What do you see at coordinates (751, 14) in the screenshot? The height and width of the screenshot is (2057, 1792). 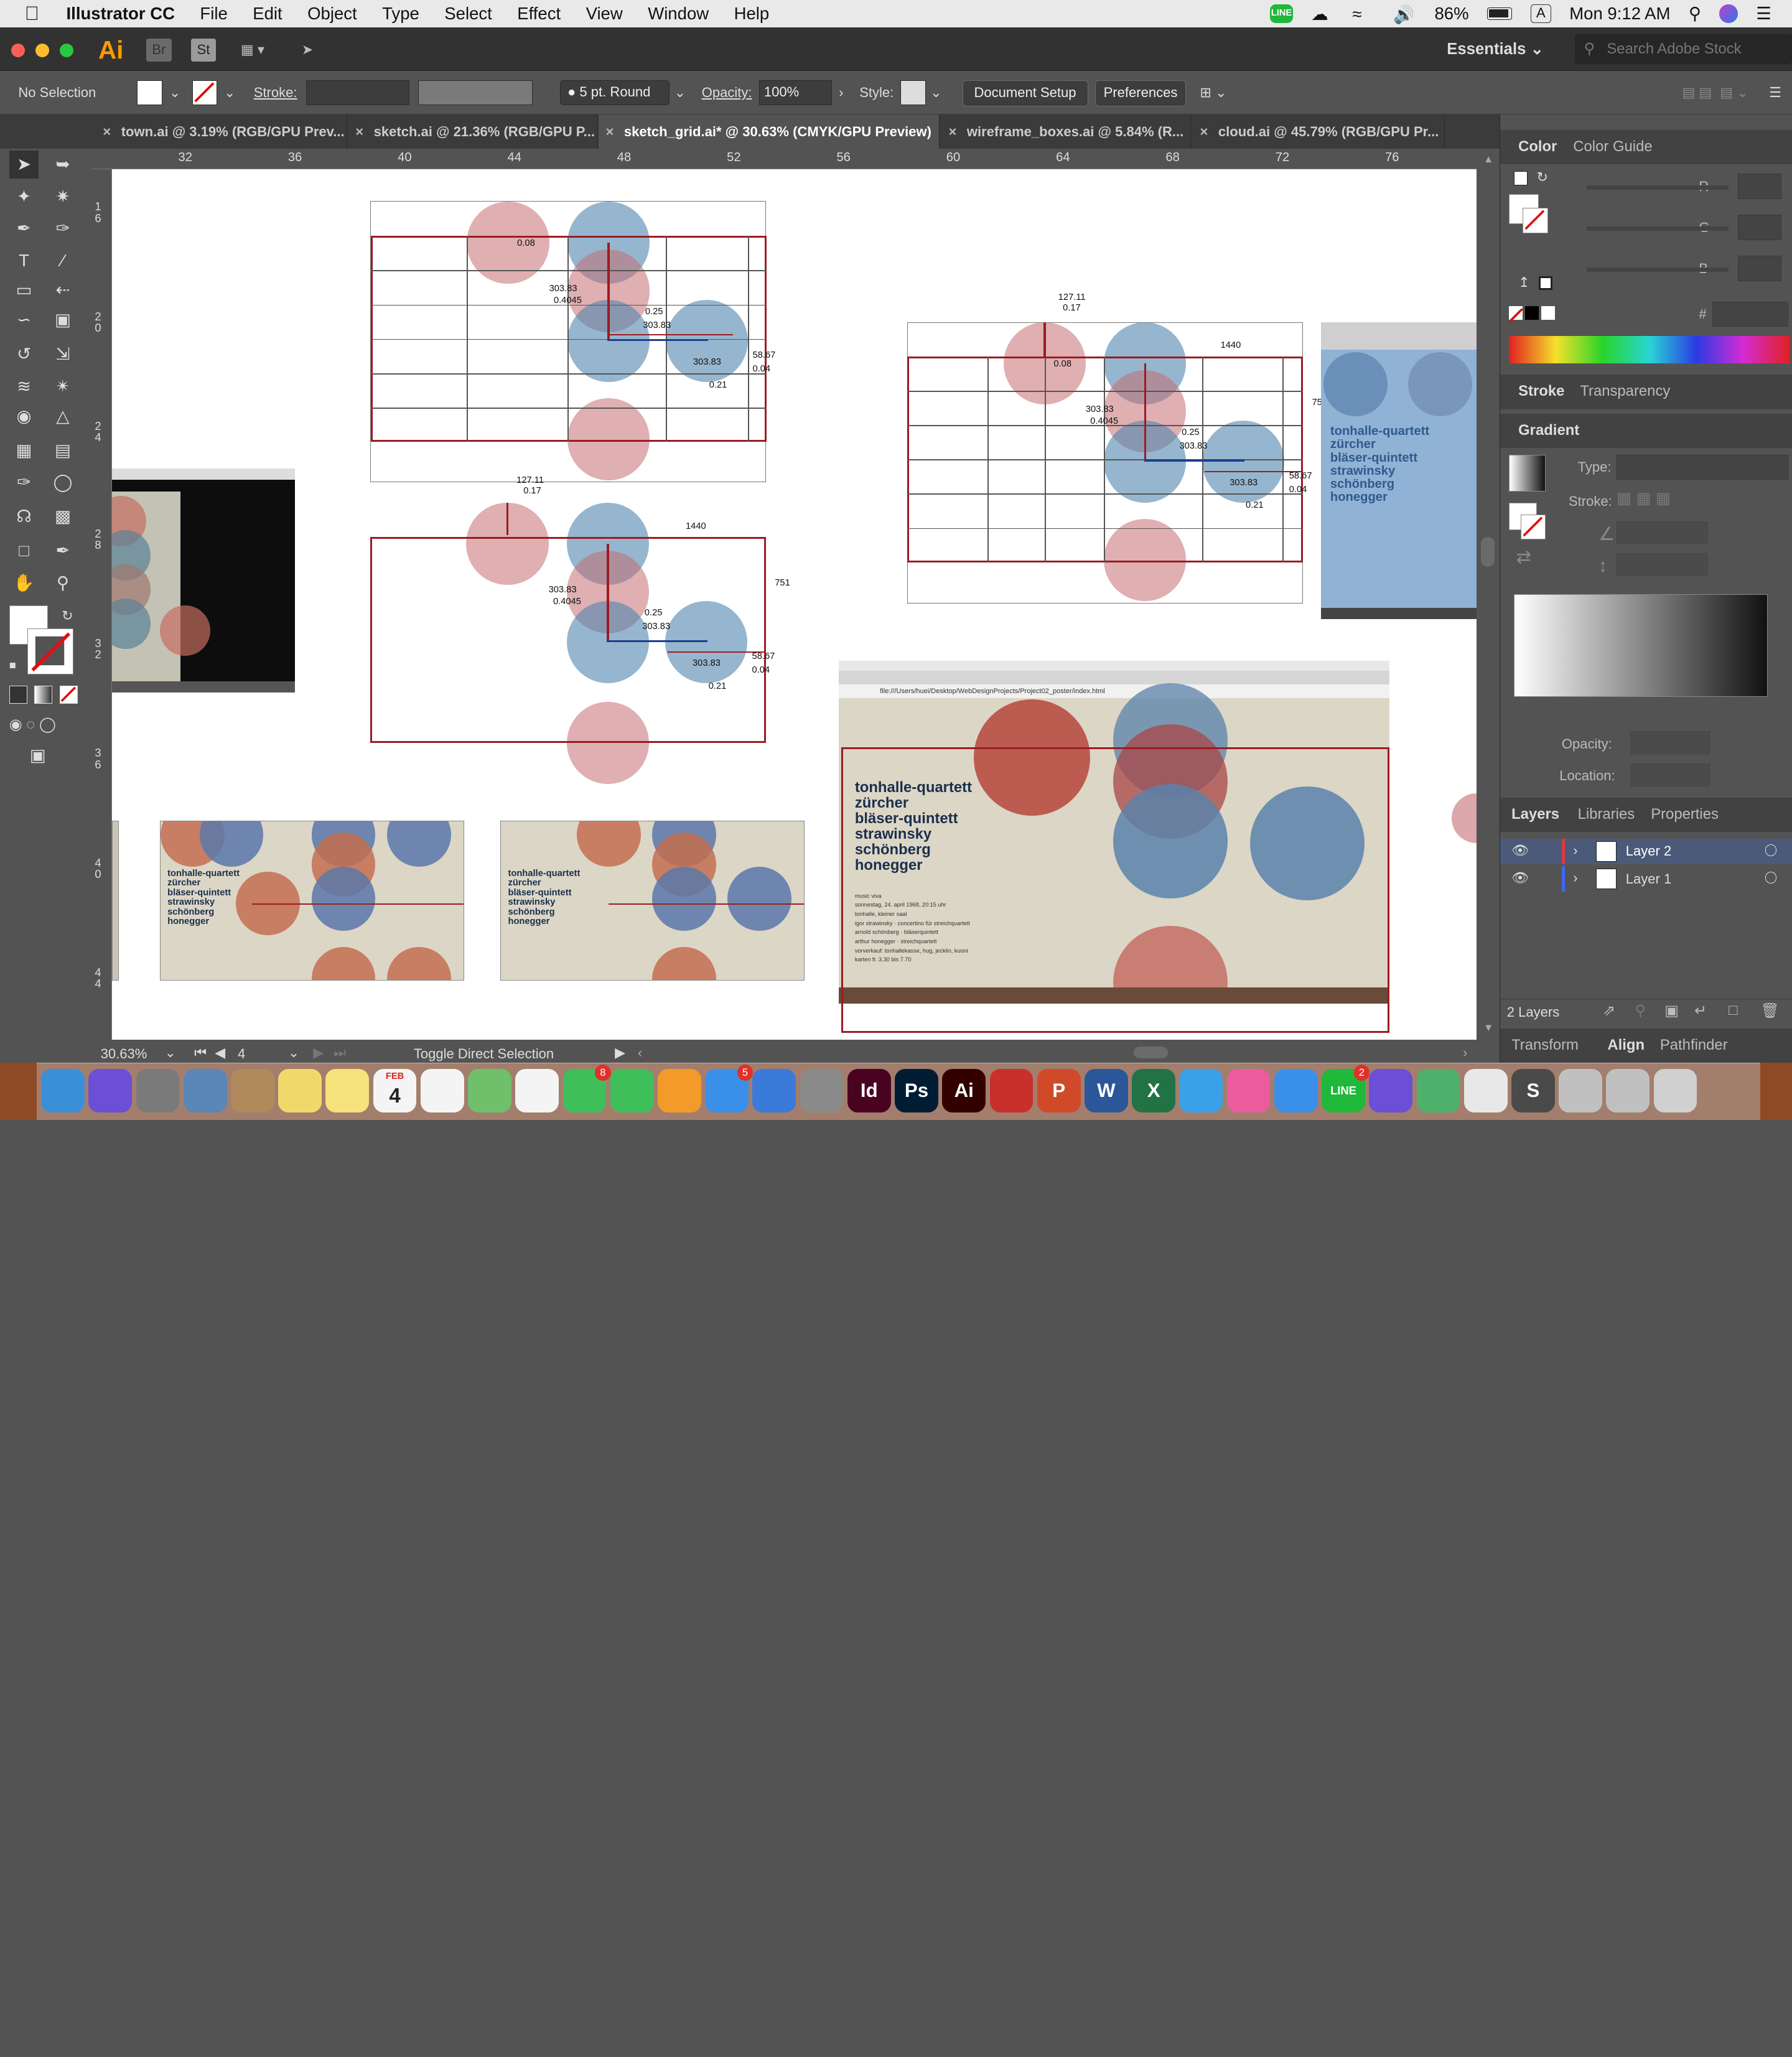 I see `menu-help: Help` at bounding box center [751, 14].